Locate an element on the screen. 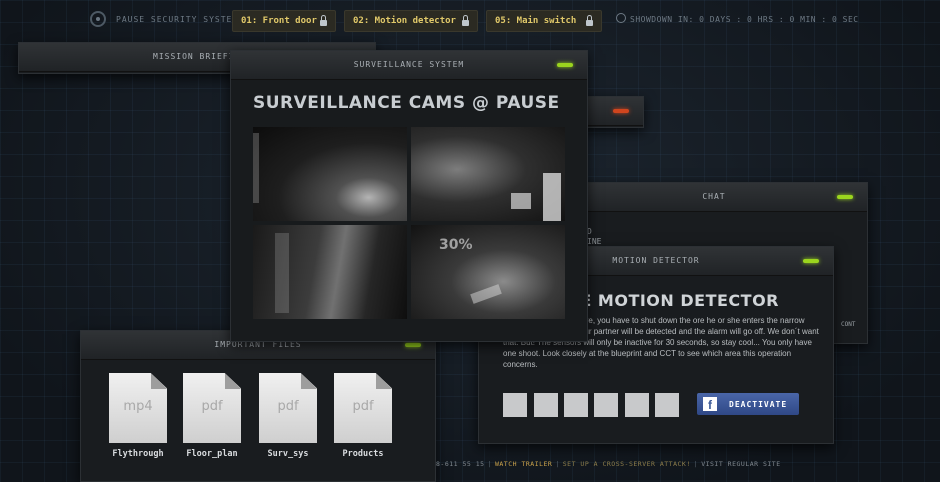 The width and height of the screenshot is (940, 482). file-pdf: pdf Surv_sys is located at coordinates (288, 416).